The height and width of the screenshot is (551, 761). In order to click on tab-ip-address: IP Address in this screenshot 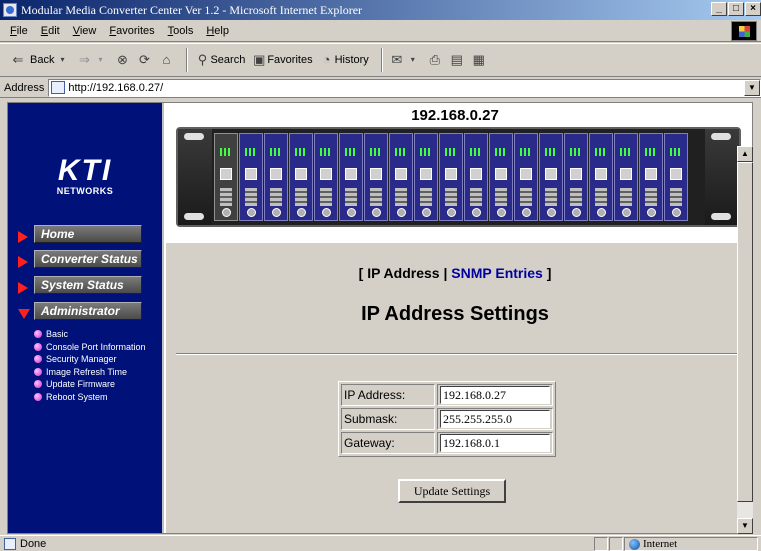, I will do `click(403, 273)`.